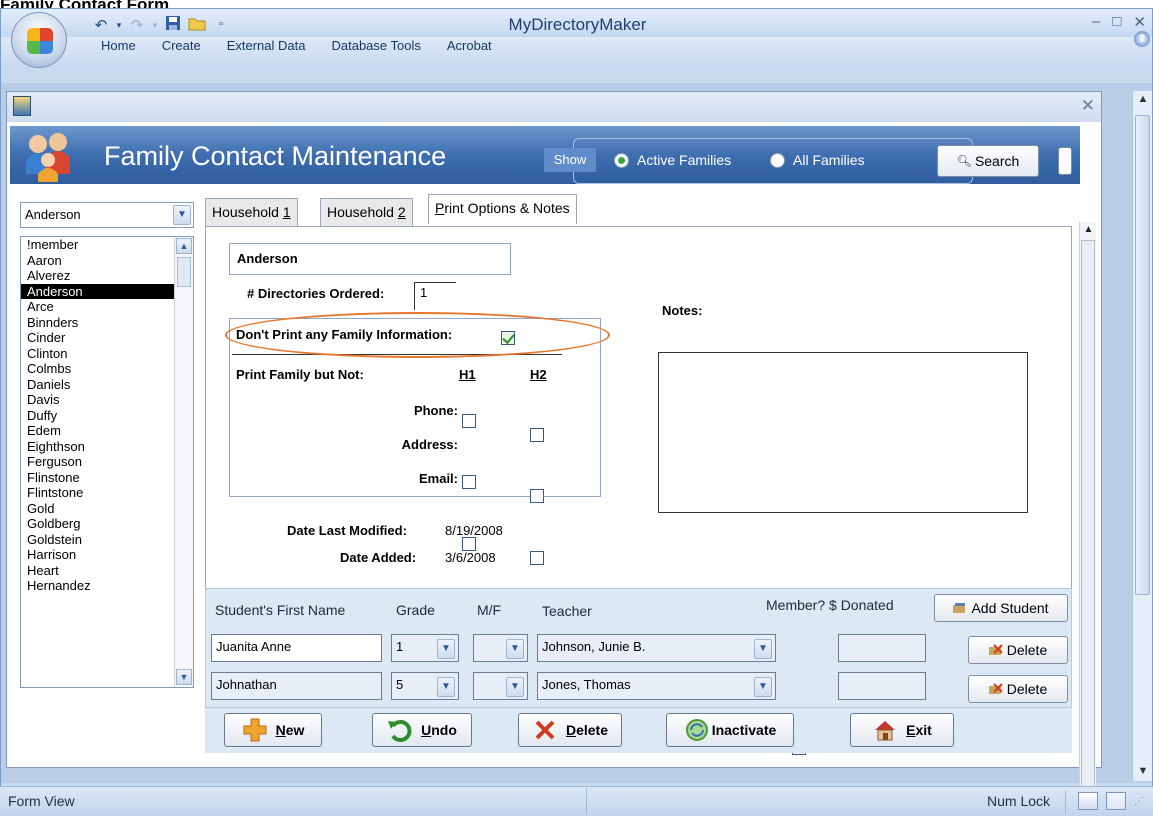 The width and height of the screenshot is (1153, 816). Describe the element at coordinates (107, 261) in the screenshot. I see `family-list-item: Aaron` at that location.